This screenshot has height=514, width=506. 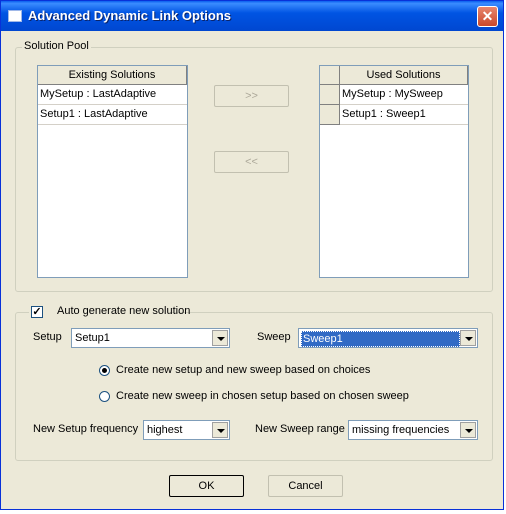 I want to click on window-icon, so click(x=15, y=16).